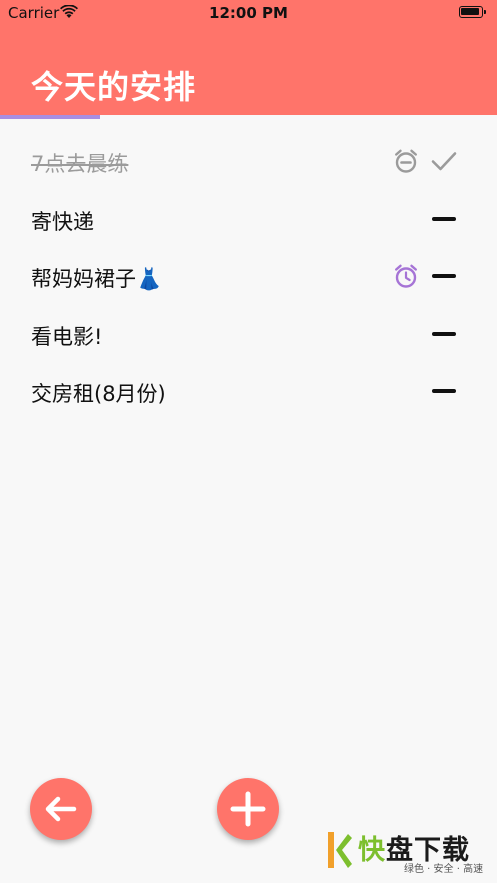  I want to click on arrow-left-icon, so click(61, 809).